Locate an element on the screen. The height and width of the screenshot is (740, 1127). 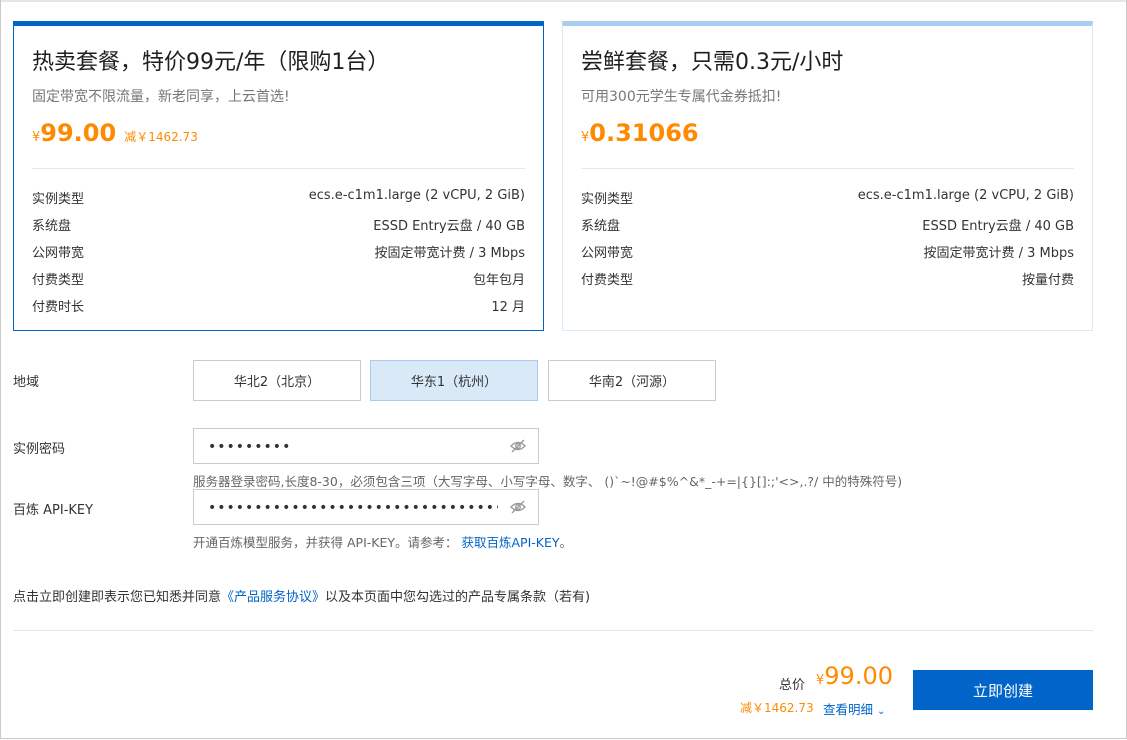
spec-row: 付费类型 按量付费 is located at coordinates (827, 282).